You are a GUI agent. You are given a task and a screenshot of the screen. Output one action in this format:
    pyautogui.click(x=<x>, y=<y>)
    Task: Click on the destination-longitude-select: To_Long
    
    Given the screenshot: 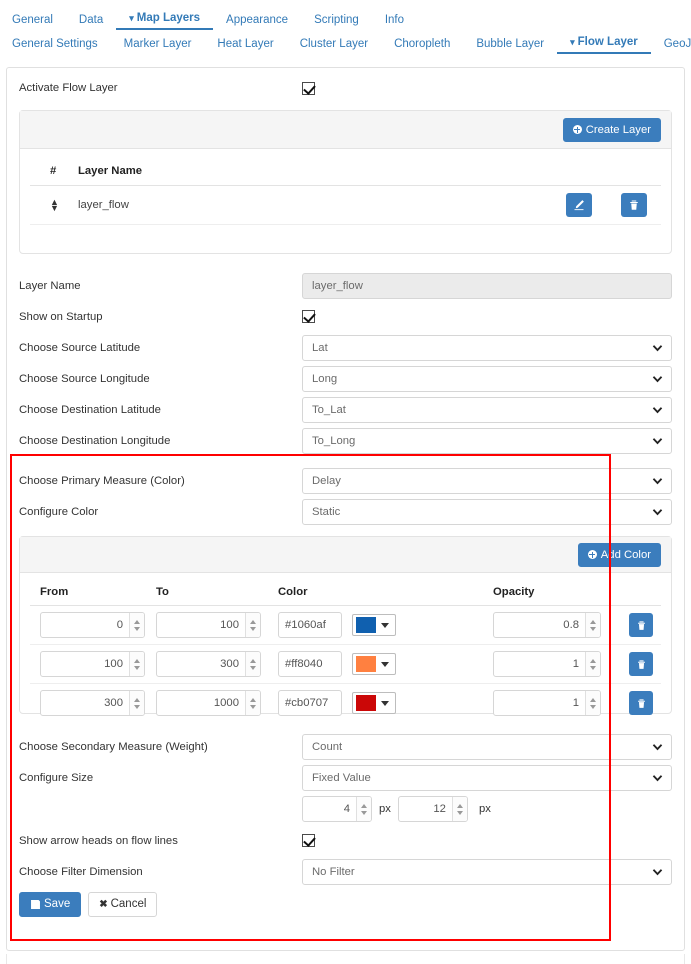 What is the action you would take?
    pyautogui.click(x=487, y=440)
    